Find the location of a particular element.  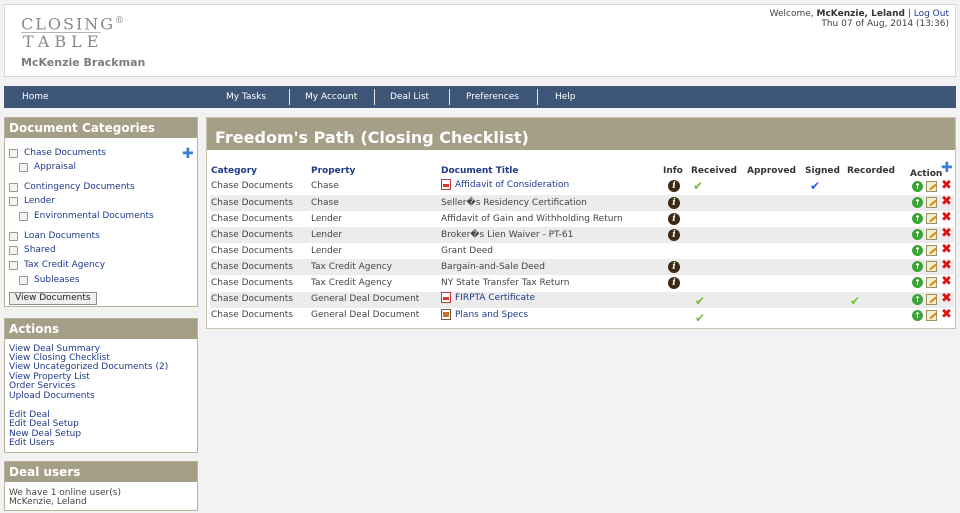

add-document-plus-icon: ✚ is located at coordinates (947, 168).